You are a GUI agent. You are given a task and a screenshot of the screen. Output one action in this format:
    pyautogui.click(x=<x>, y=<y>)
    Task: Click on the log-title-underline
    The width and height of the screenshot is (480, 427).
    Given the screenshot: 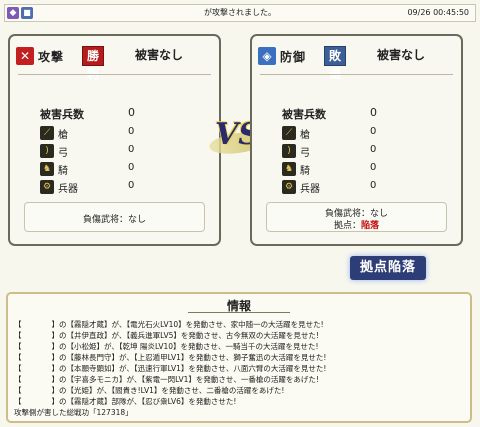 What is the action you would take?
    pyautogui.click(x=239, y=312)
    